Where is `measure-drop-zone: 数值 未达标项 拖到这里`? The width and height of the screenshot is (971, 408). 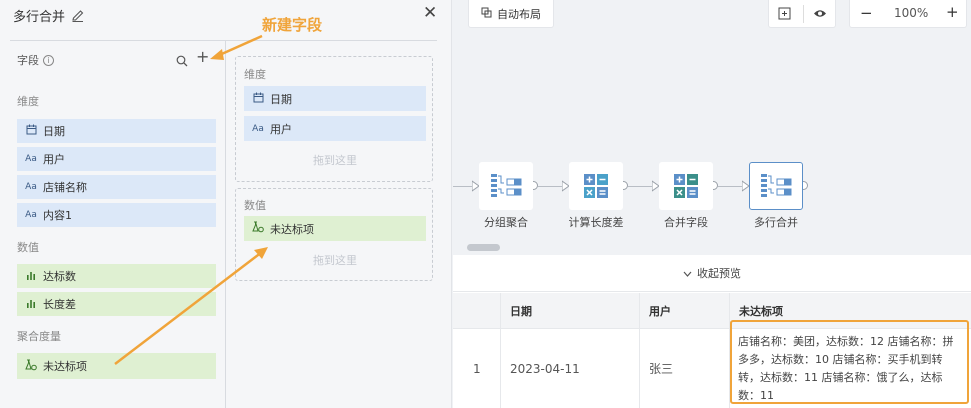
measure-drop-zone: 数值 未达标项 拖到这里 is located at coordinates (334, 234).